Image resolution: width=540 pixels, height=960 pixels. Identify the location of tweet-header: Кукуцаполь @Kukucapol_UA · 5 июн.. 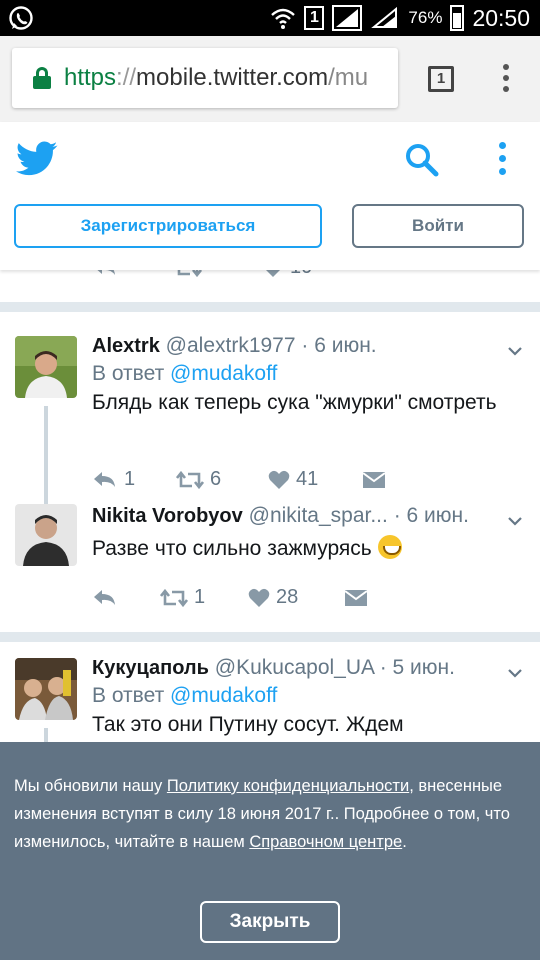
(309, 668).